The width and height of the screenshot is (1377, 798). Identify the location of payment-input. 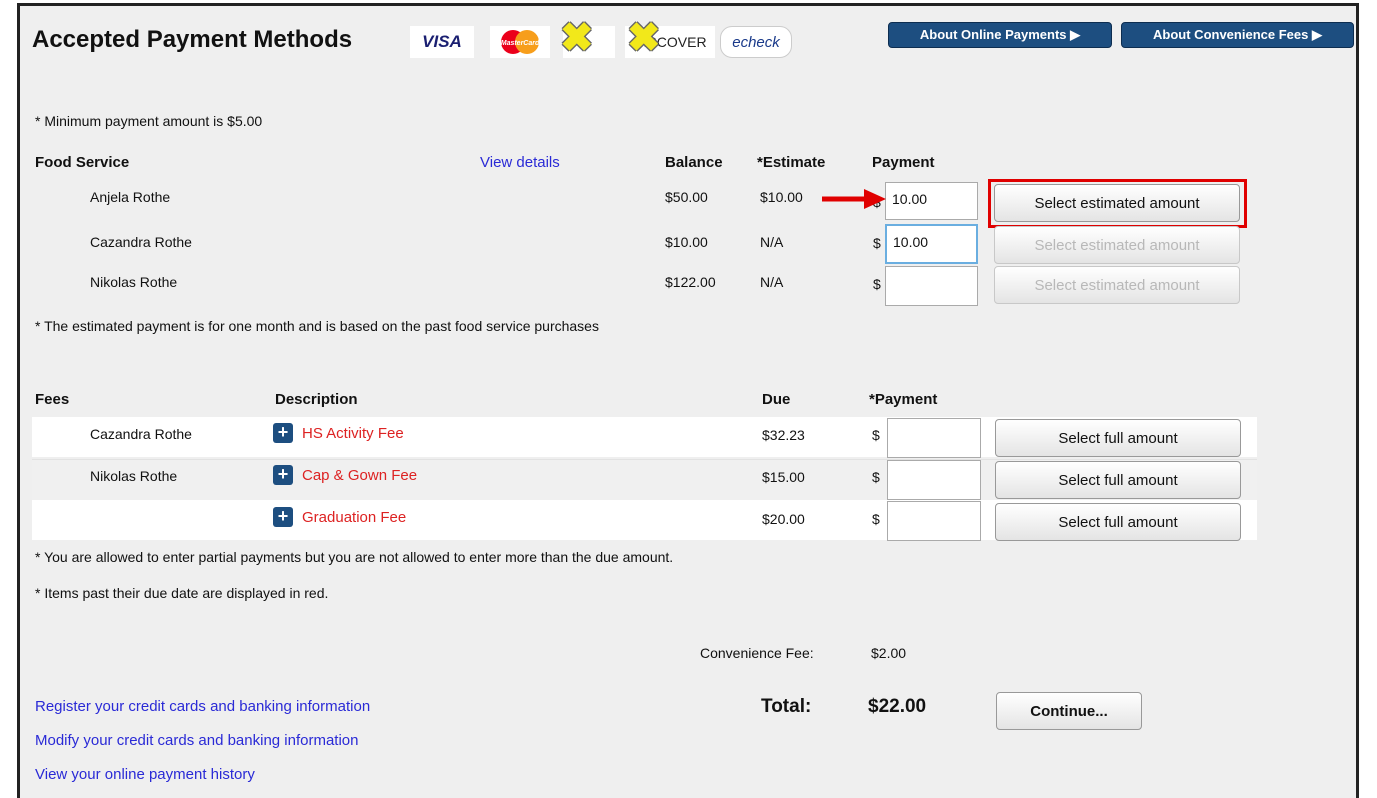
(931, 286).